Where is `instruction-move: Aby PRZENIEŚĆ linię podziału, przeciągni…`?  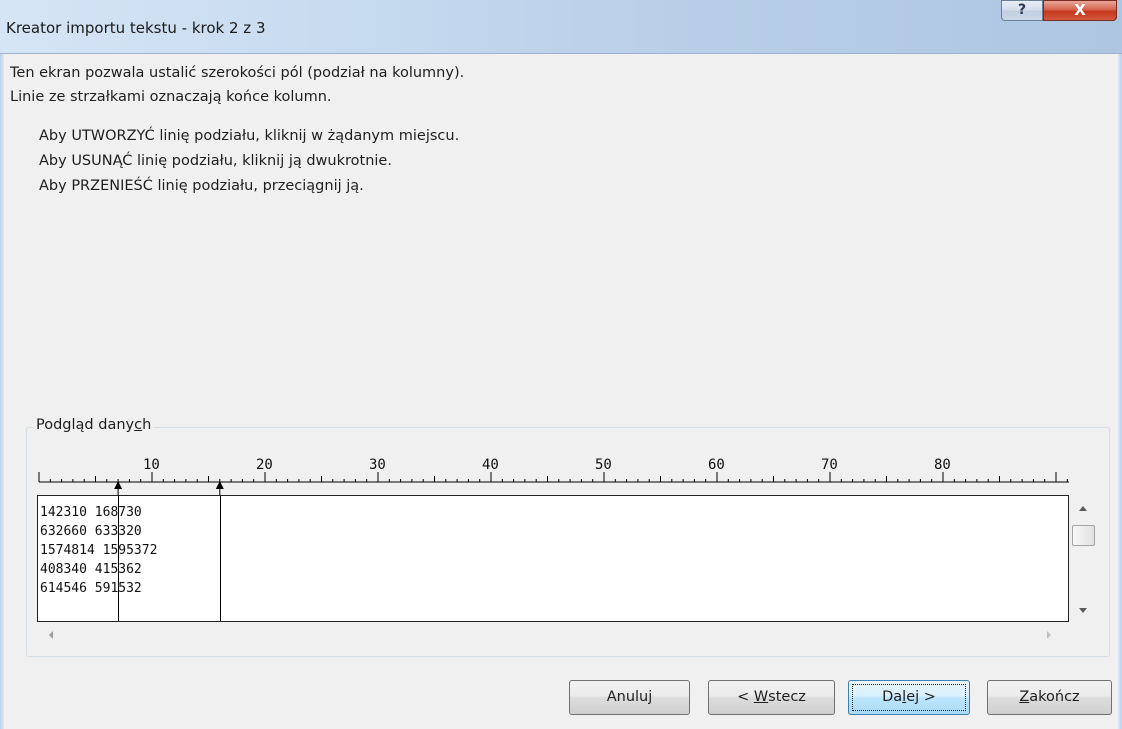
instruction-move: Aby PRZENIEŚĆ linię podziału, przeciągni… is located at coordinates (201, 186).